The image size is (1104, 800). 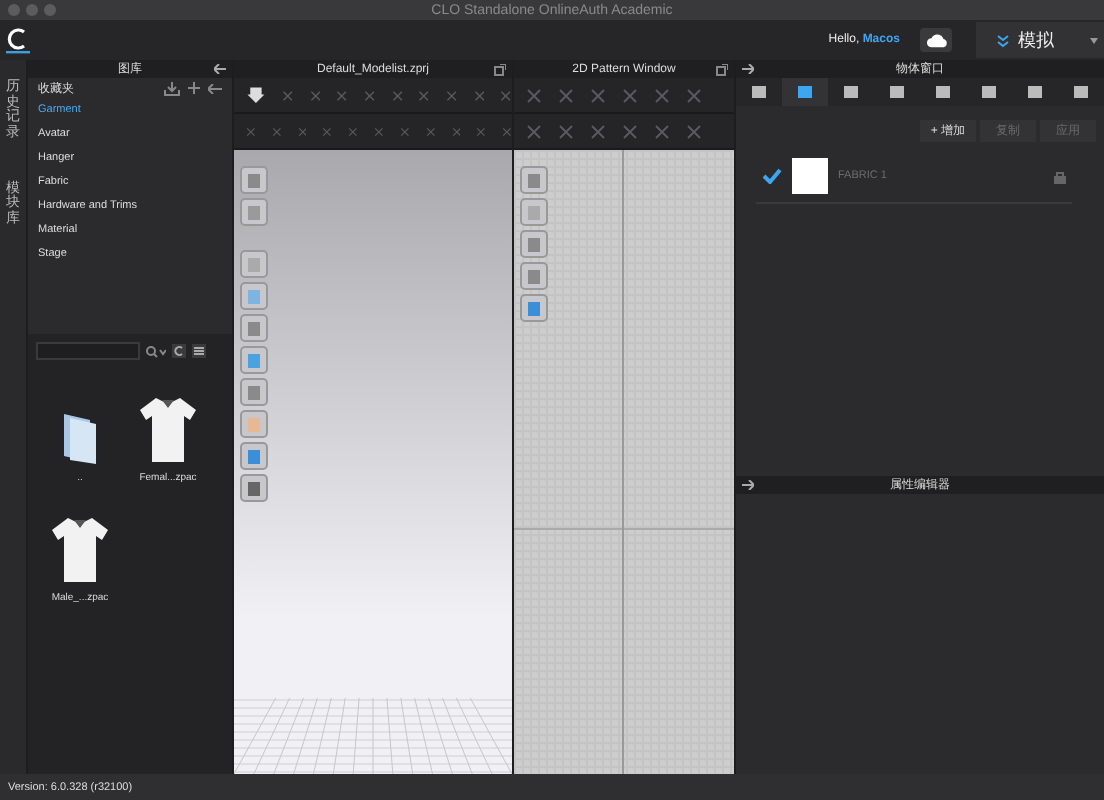 I want to click on search-field, so click(x=88, y=351).